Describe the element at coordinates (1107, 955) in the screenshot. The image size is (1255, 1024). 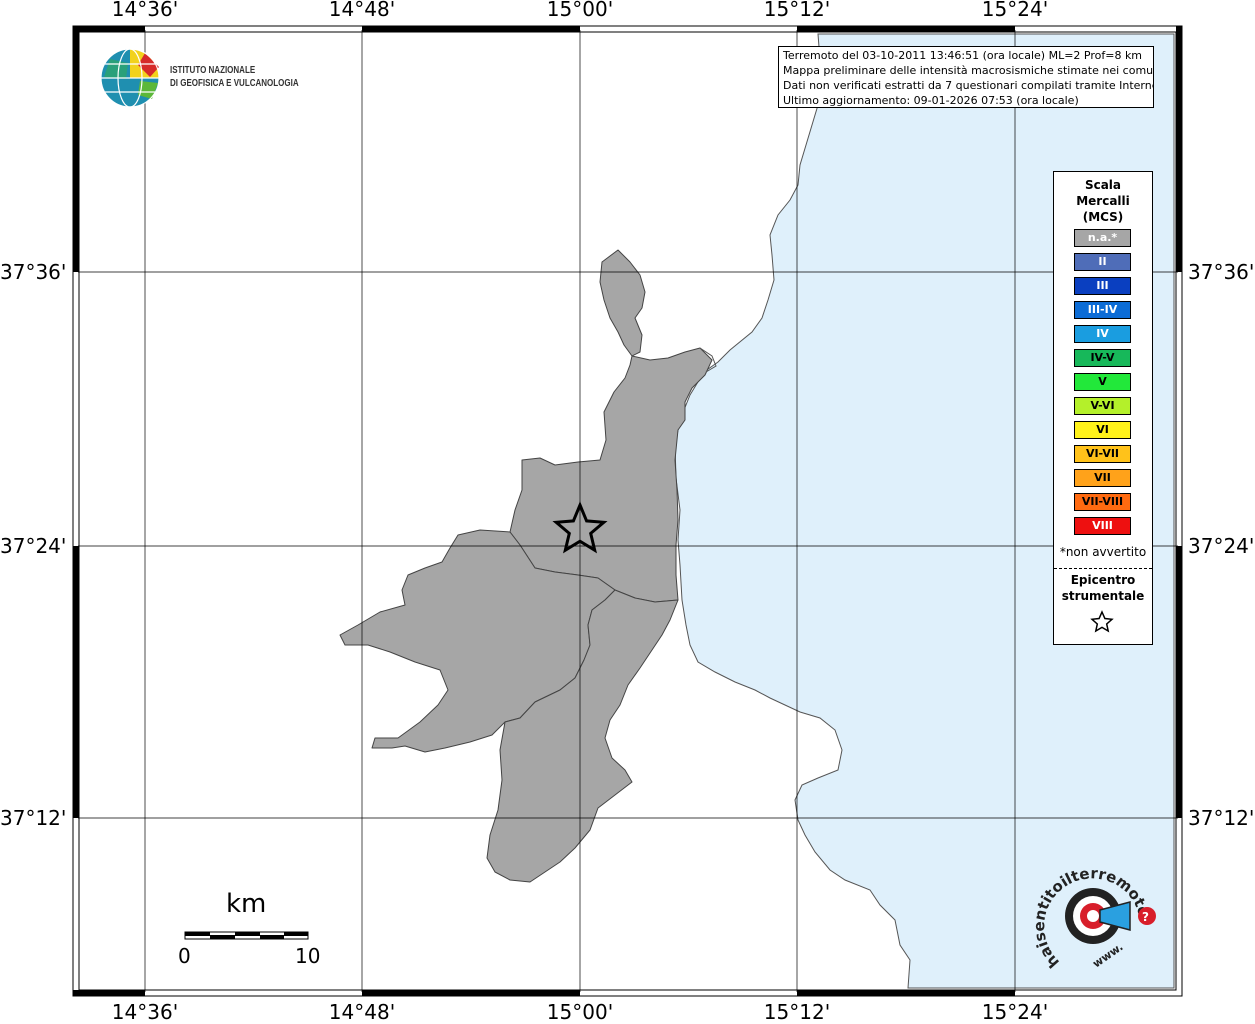
I see `hsit-www-text: www.` at that location.